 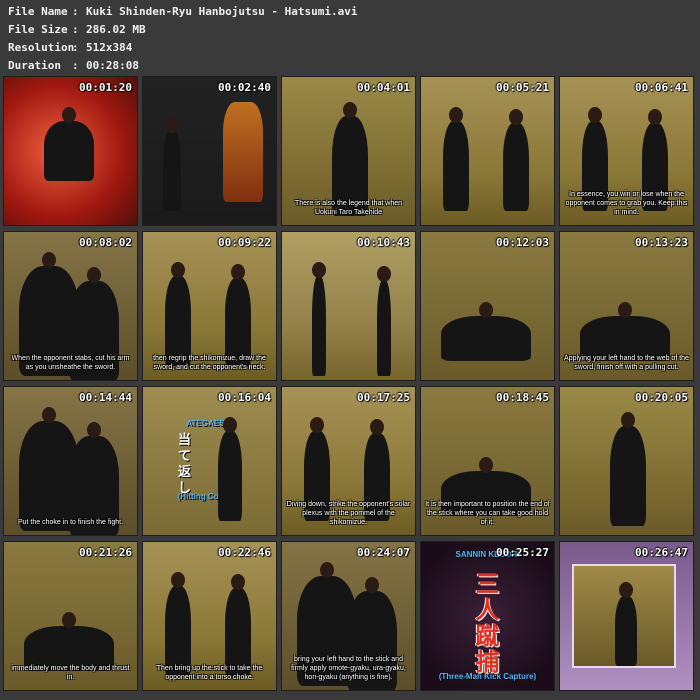 I want to click on subtitle-caption: Put the choke in to finish the fight., so click(x=70, y=522).